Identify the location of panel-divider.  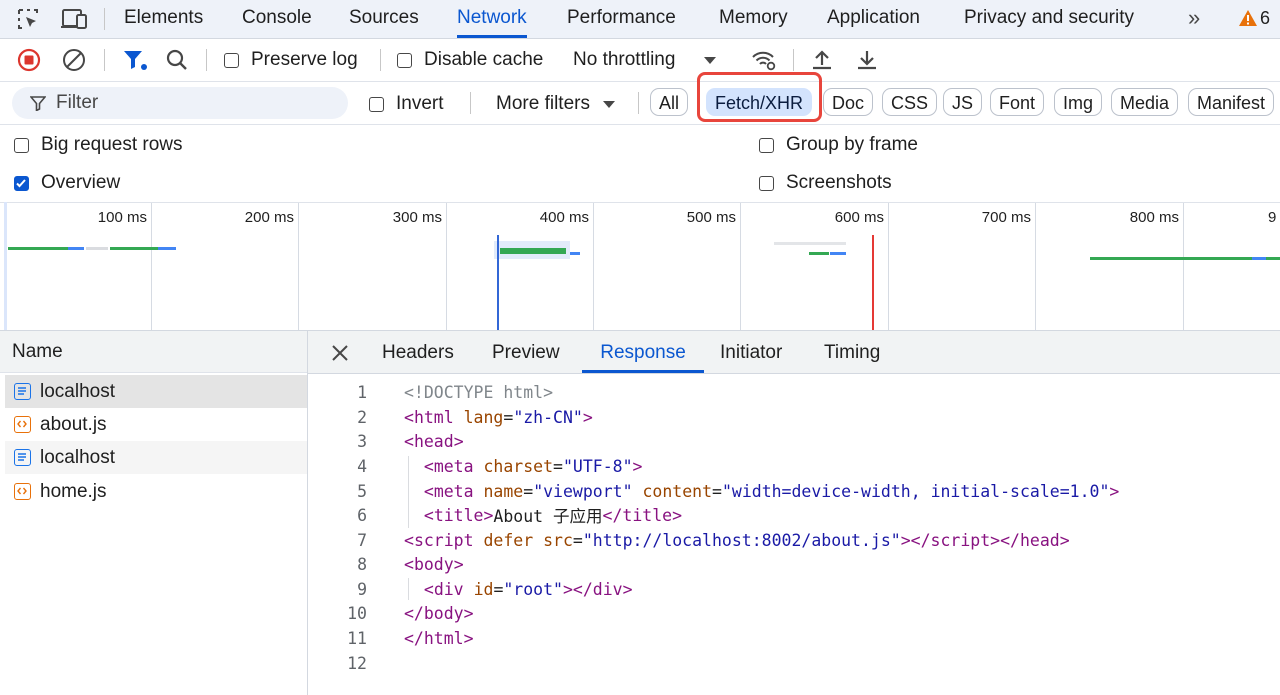
(307, 513).